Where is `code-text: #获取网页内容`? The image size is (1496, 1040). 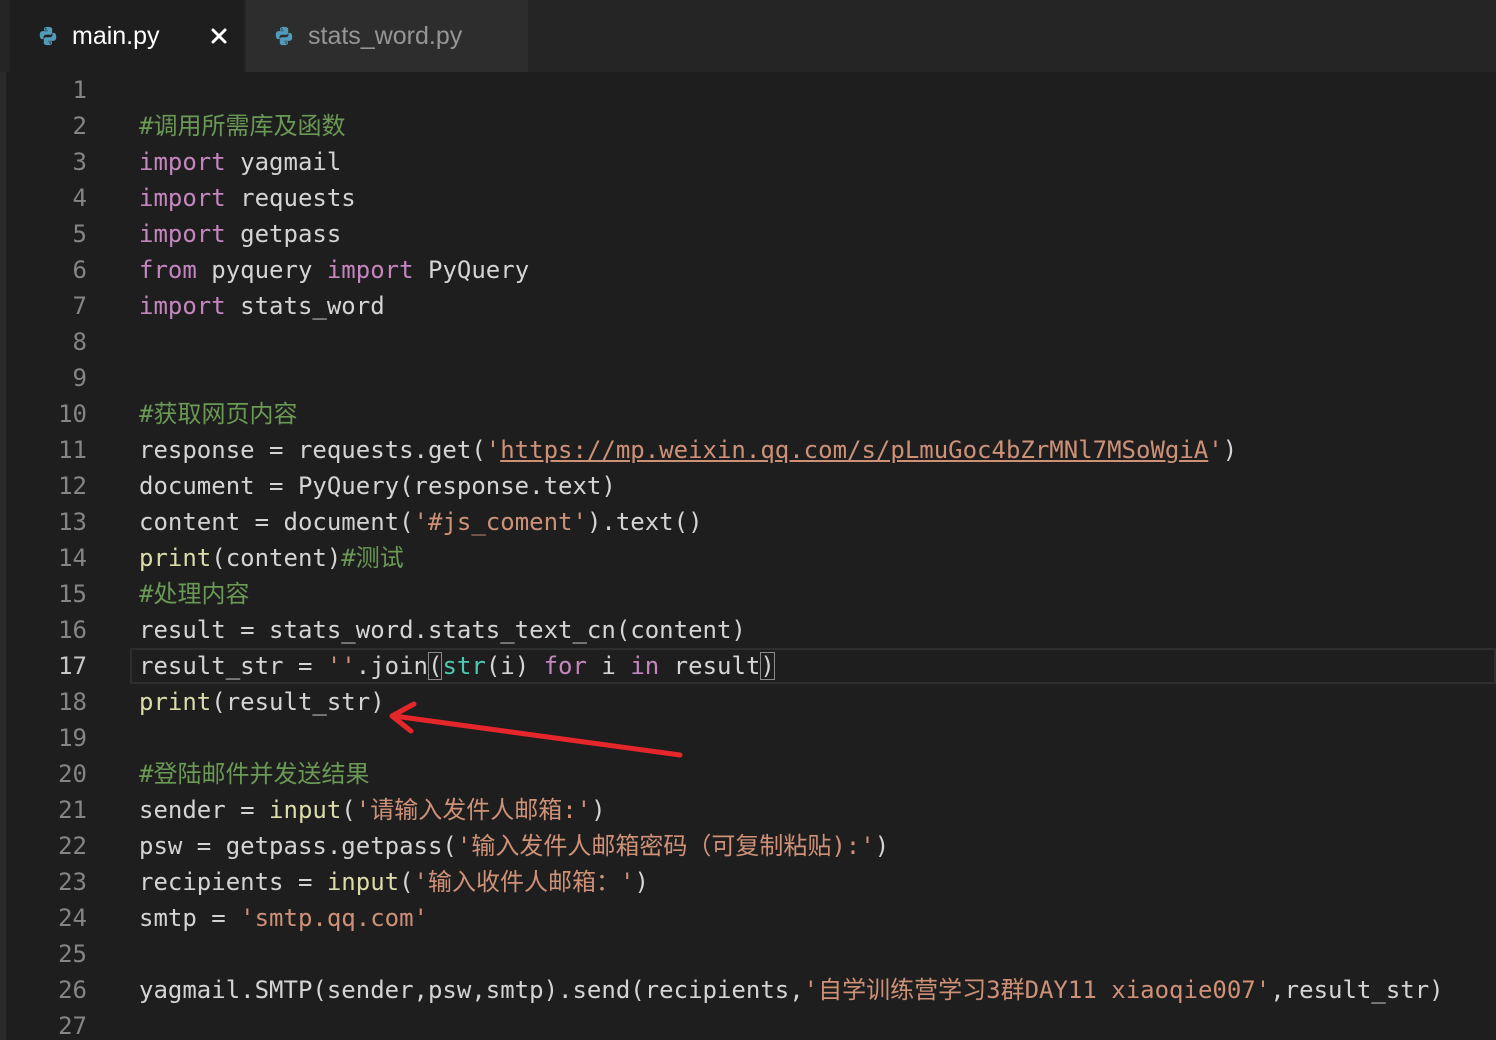
code-text: #获取网页内容 is located at coordinates (813, 414).